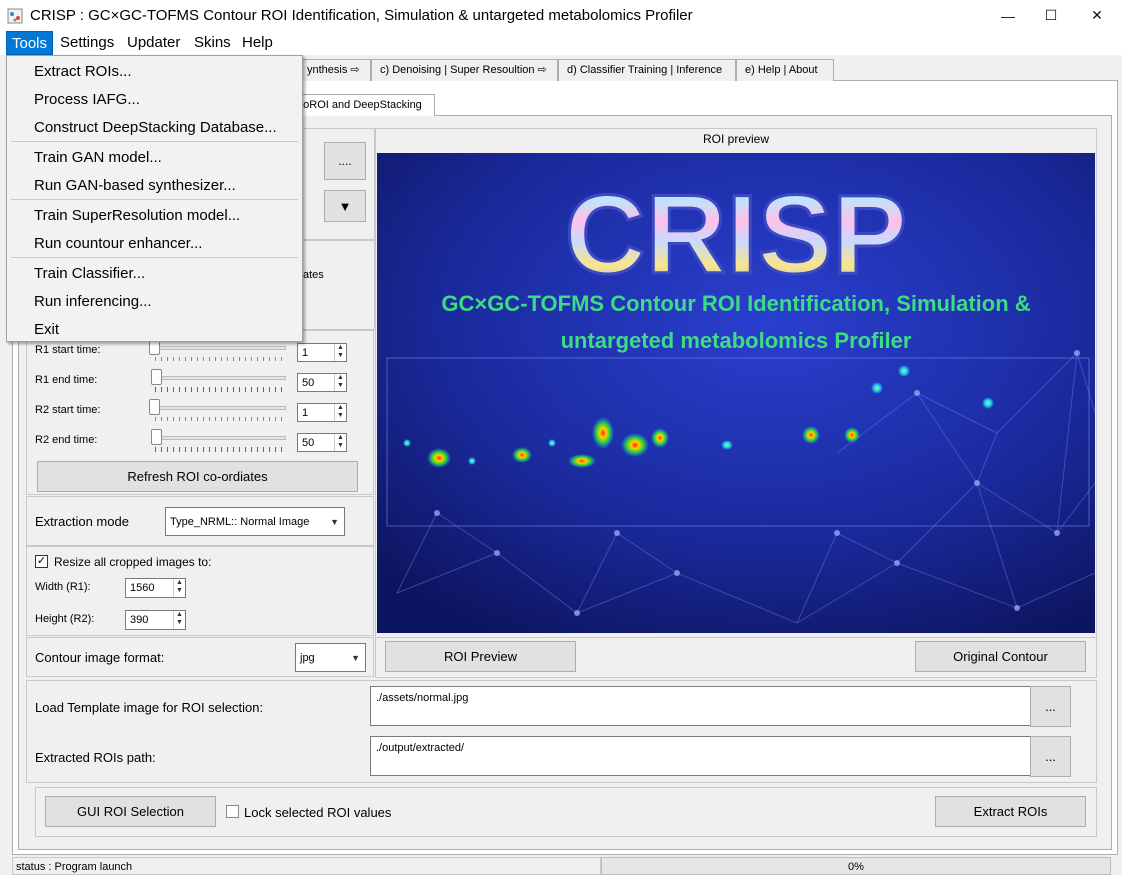  What do you see at coordinates (100, 657) in the screenshot?
I see `contour-format-label: Contour image format:` at bounding box center [100, 657].